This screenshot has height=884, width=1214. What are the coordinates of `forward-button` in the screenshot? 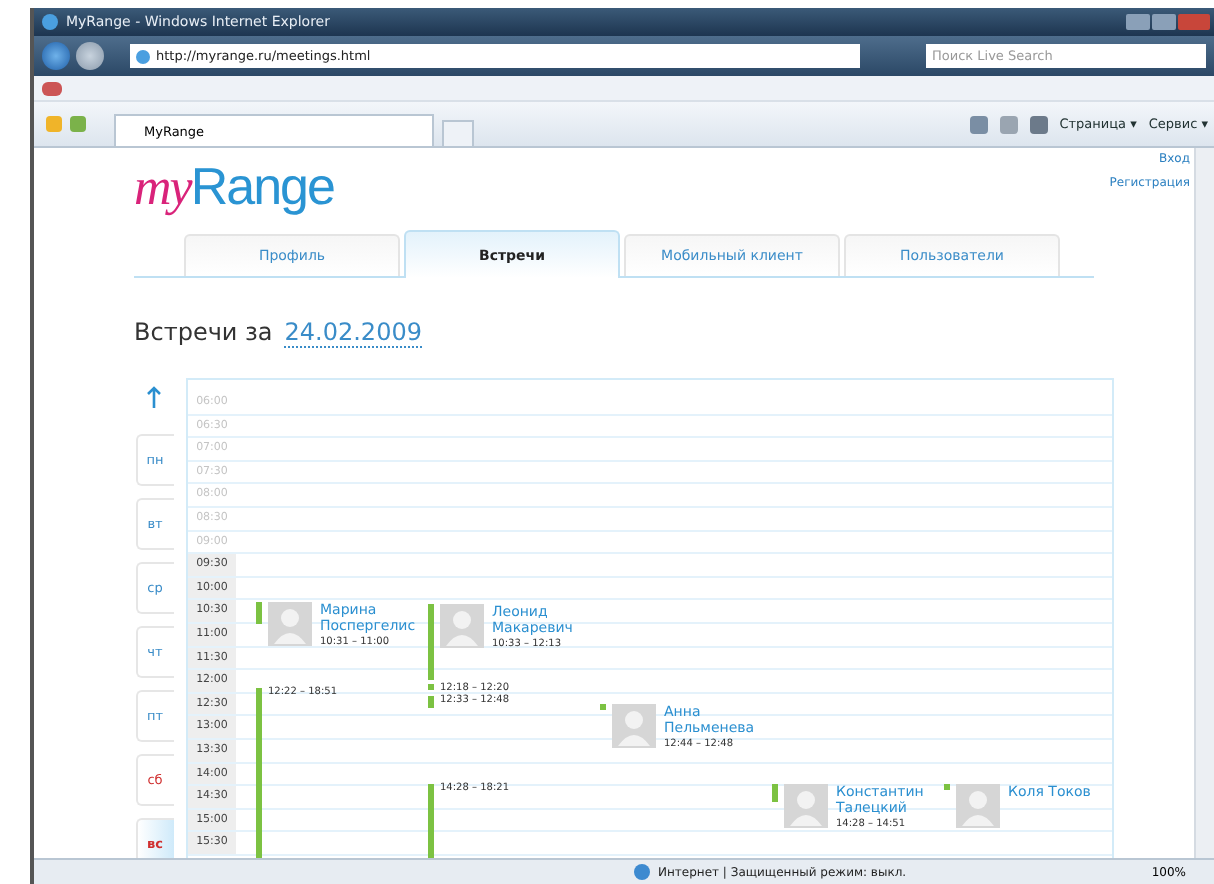 It's located at (90, 56).